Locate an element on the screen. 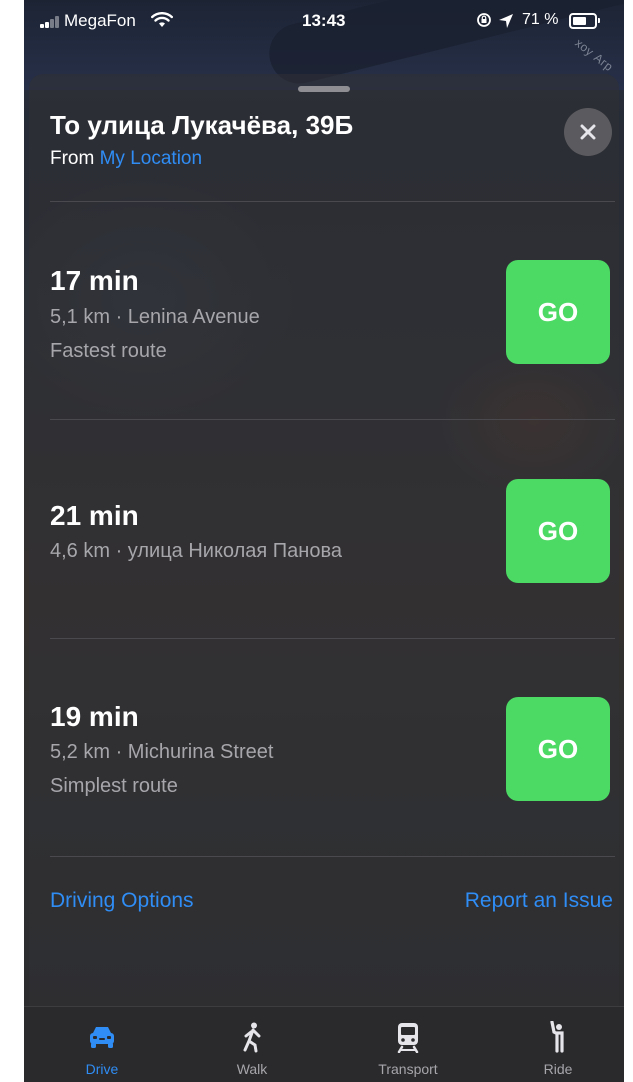  route-duration: 19 min is located at coordinates (94, 716).